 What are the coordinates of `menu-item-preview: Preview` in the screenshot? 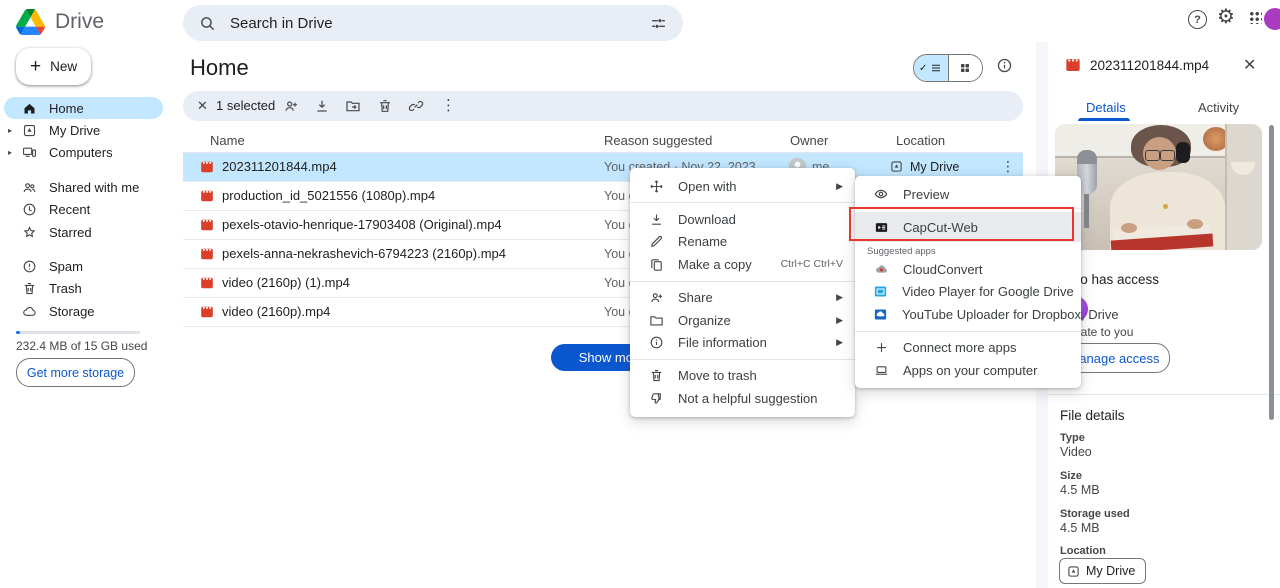 It's located at (968, 194).